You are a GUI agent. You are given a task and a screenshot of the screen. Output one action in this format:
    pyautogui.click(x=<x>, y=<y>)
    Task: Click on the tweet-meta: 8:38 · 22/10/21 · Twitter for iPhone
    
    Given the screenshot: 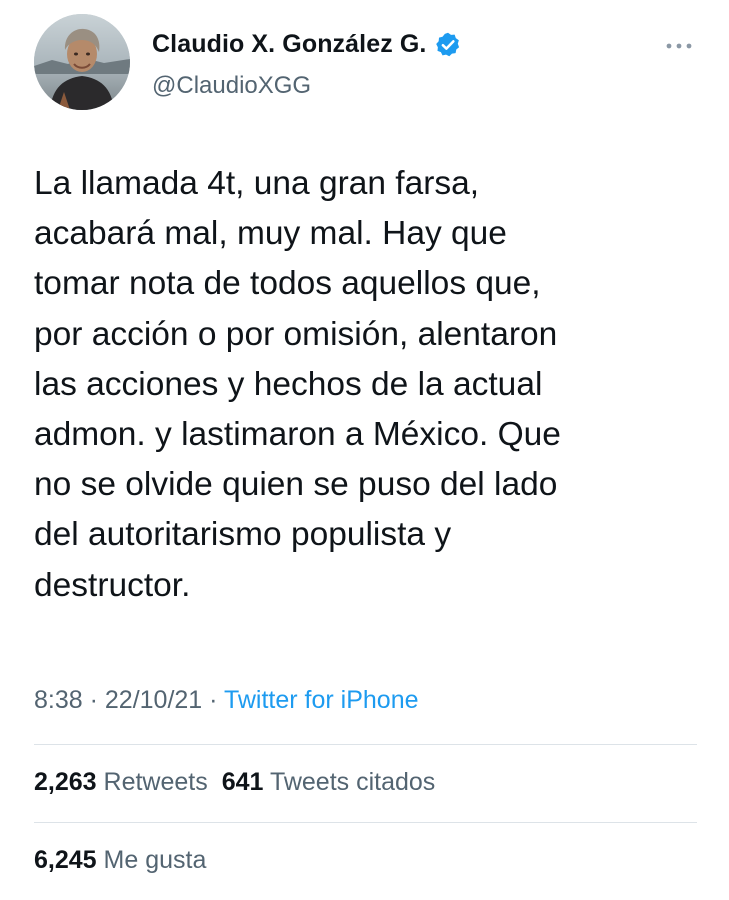 What is the action you would take?
    pyautogui.click(x=226, y=700)
    